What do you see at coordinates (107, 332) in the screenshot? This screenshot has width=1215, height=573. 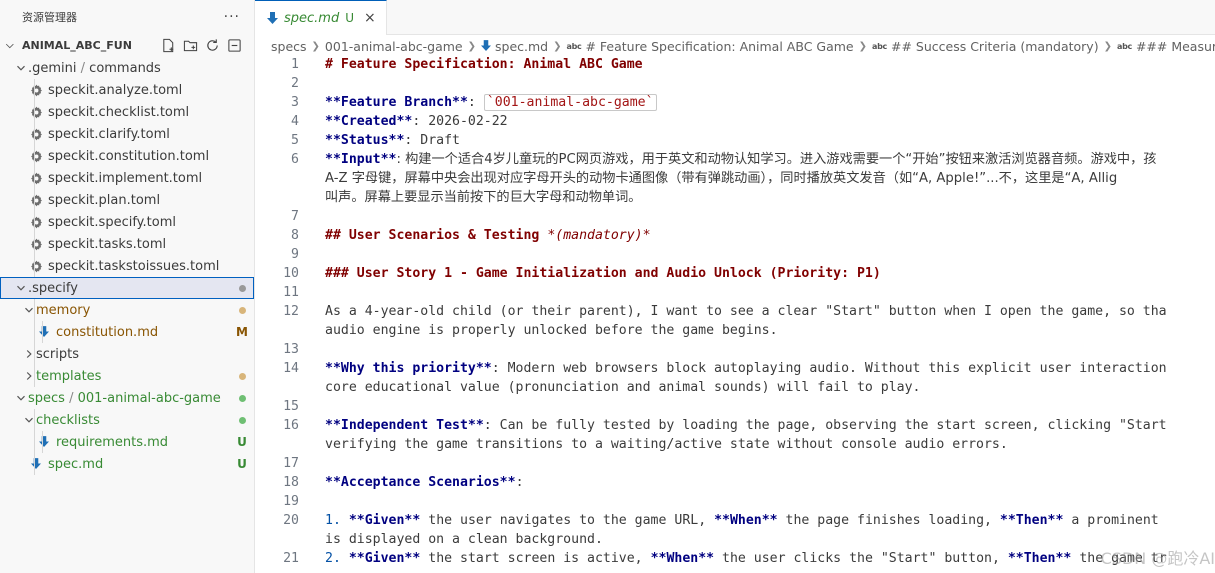 I see `tree-item-name: constitution.md` at bounding box center [107, 332].